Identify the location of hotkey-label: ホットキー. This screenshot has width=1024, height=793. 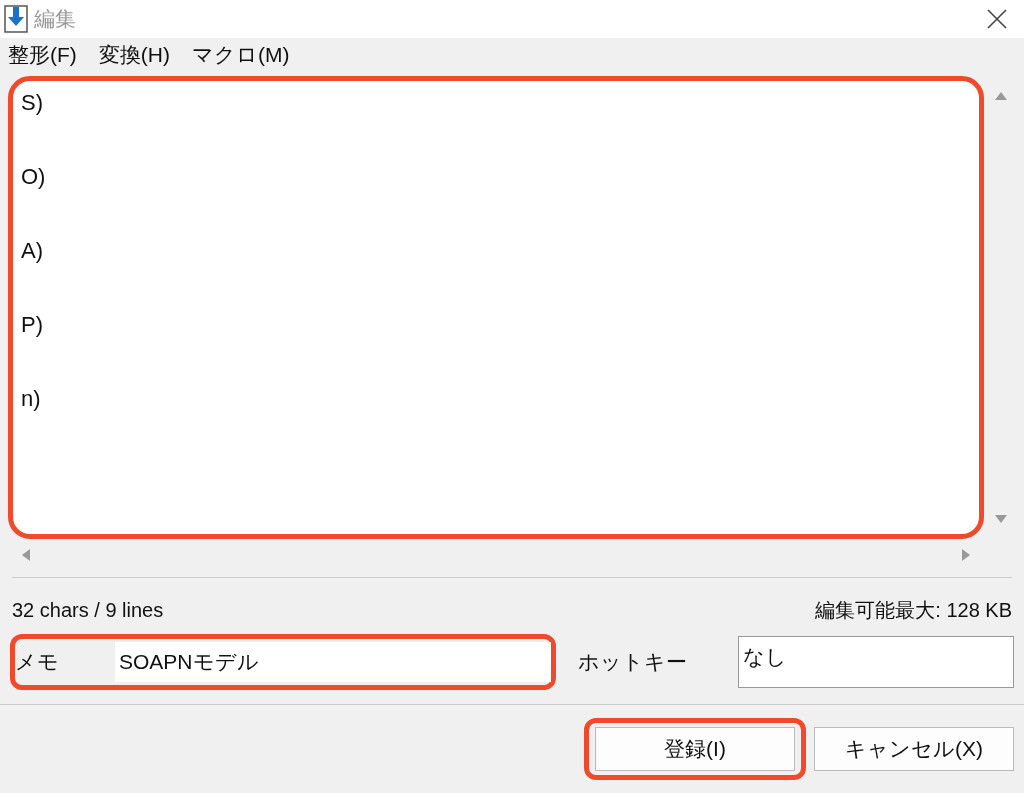
(633, 662).